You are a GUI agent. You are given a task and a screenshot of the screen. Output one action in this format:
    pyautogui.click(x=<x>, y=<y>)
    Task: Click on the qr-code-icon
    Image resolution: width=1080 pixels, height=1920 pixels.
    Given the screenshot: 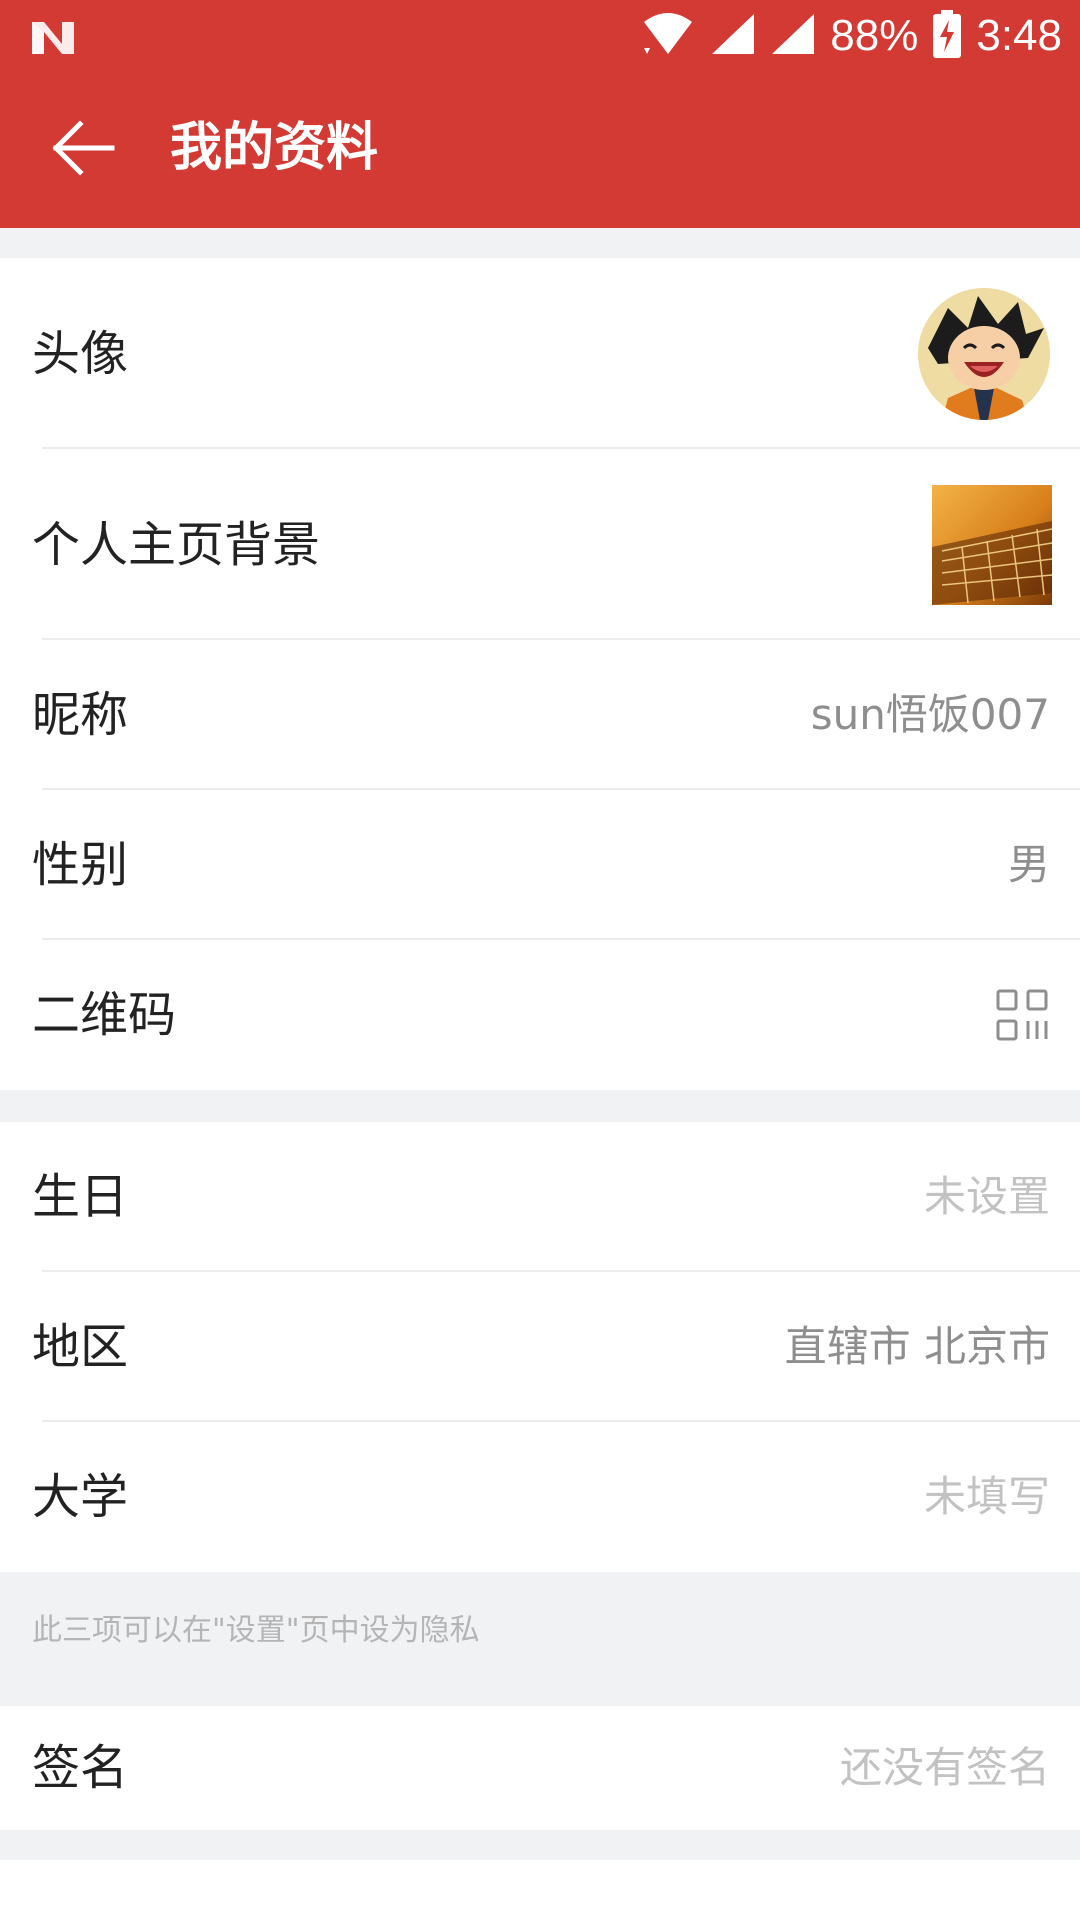 What is the action you would take?
    pyautogui.click(x=1022, y=1015)
    